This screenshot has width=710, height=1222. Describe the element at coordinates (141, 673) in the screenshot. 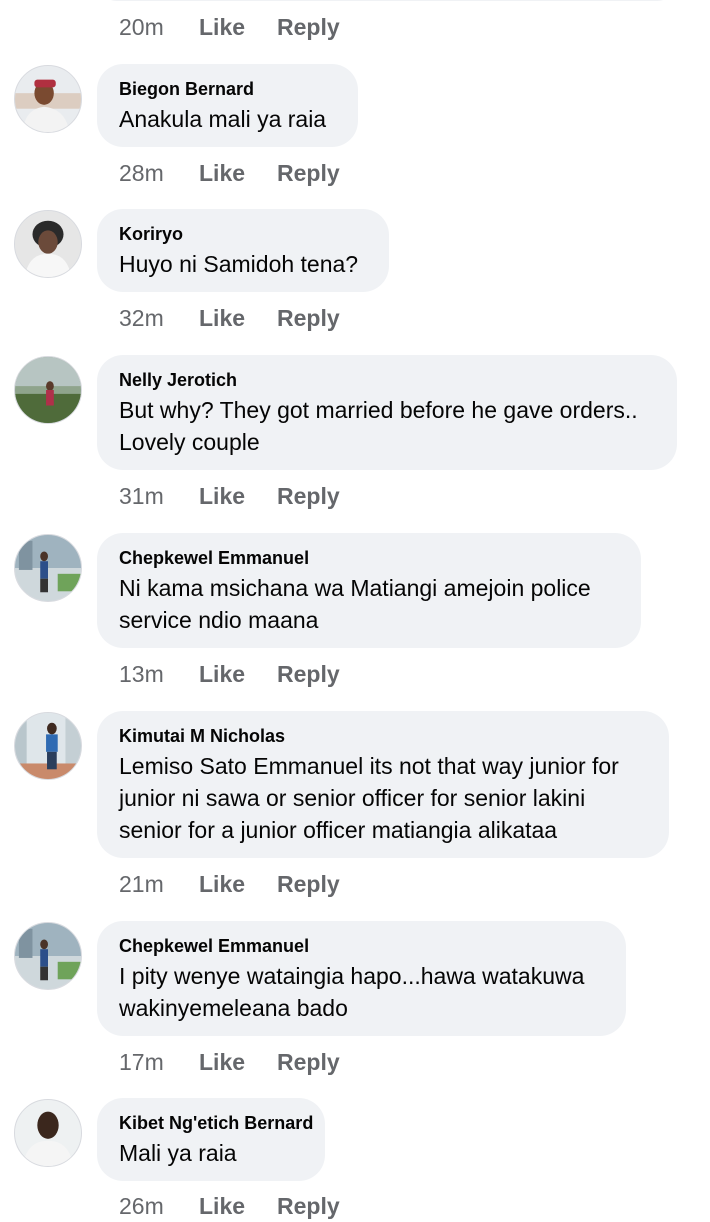

I see `comment-time: 13m` at that location.